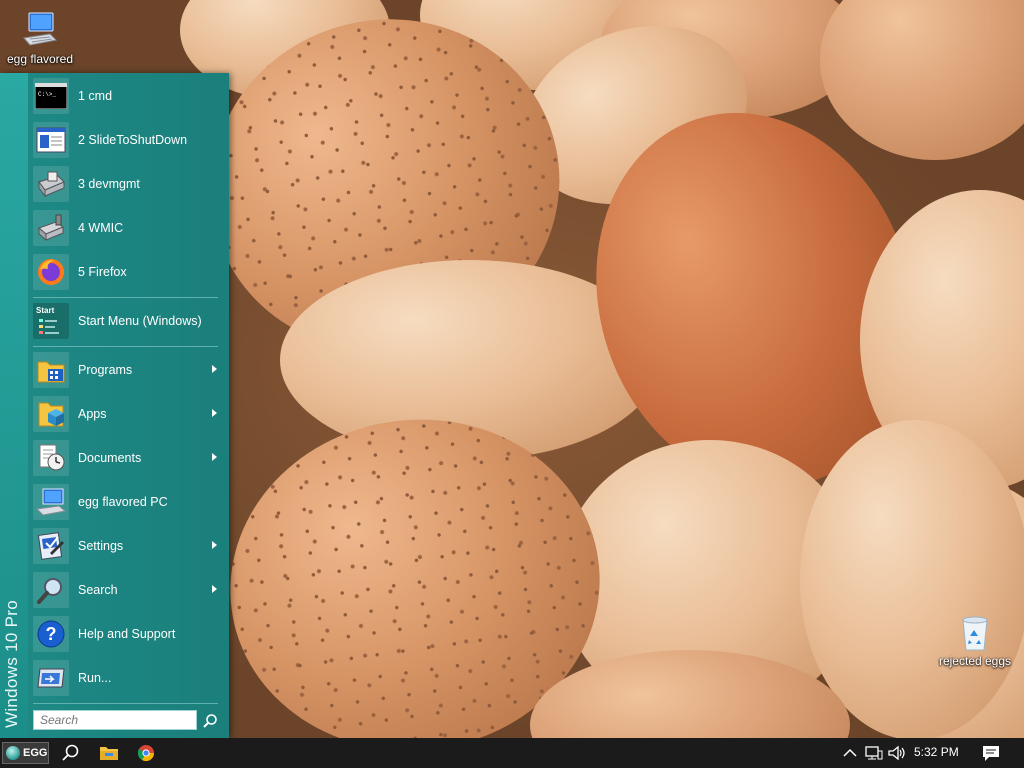 This screenshot has height=768, width=1024. Describe the element at coordinates (123, 502) in the screenshot. I see `menu-item-label: egg flavored PC` at that location.